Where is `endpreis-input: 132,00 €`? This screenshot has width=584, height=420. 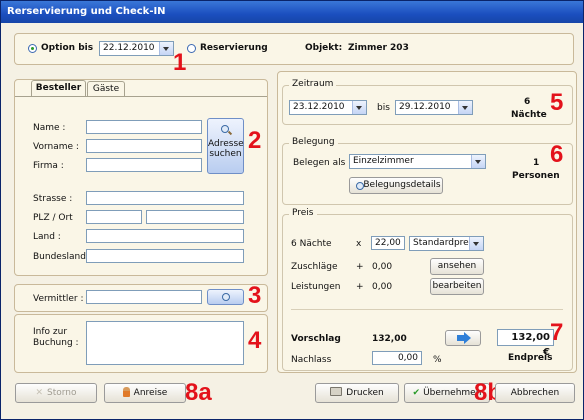
endpreis-input: 132,00 € is located at coordinates (525, 343).